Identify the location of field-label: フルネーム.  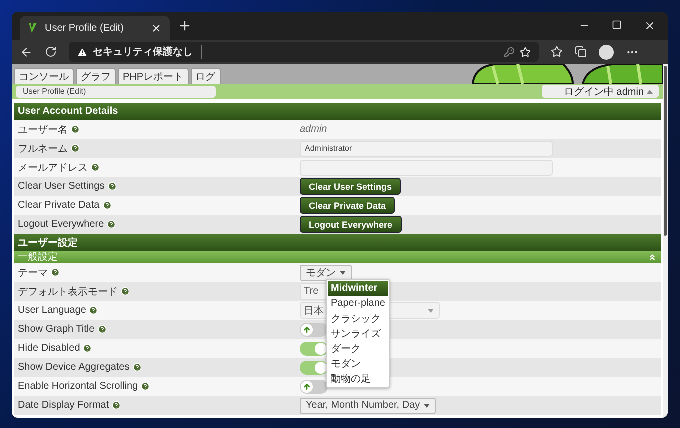
(43, 149).